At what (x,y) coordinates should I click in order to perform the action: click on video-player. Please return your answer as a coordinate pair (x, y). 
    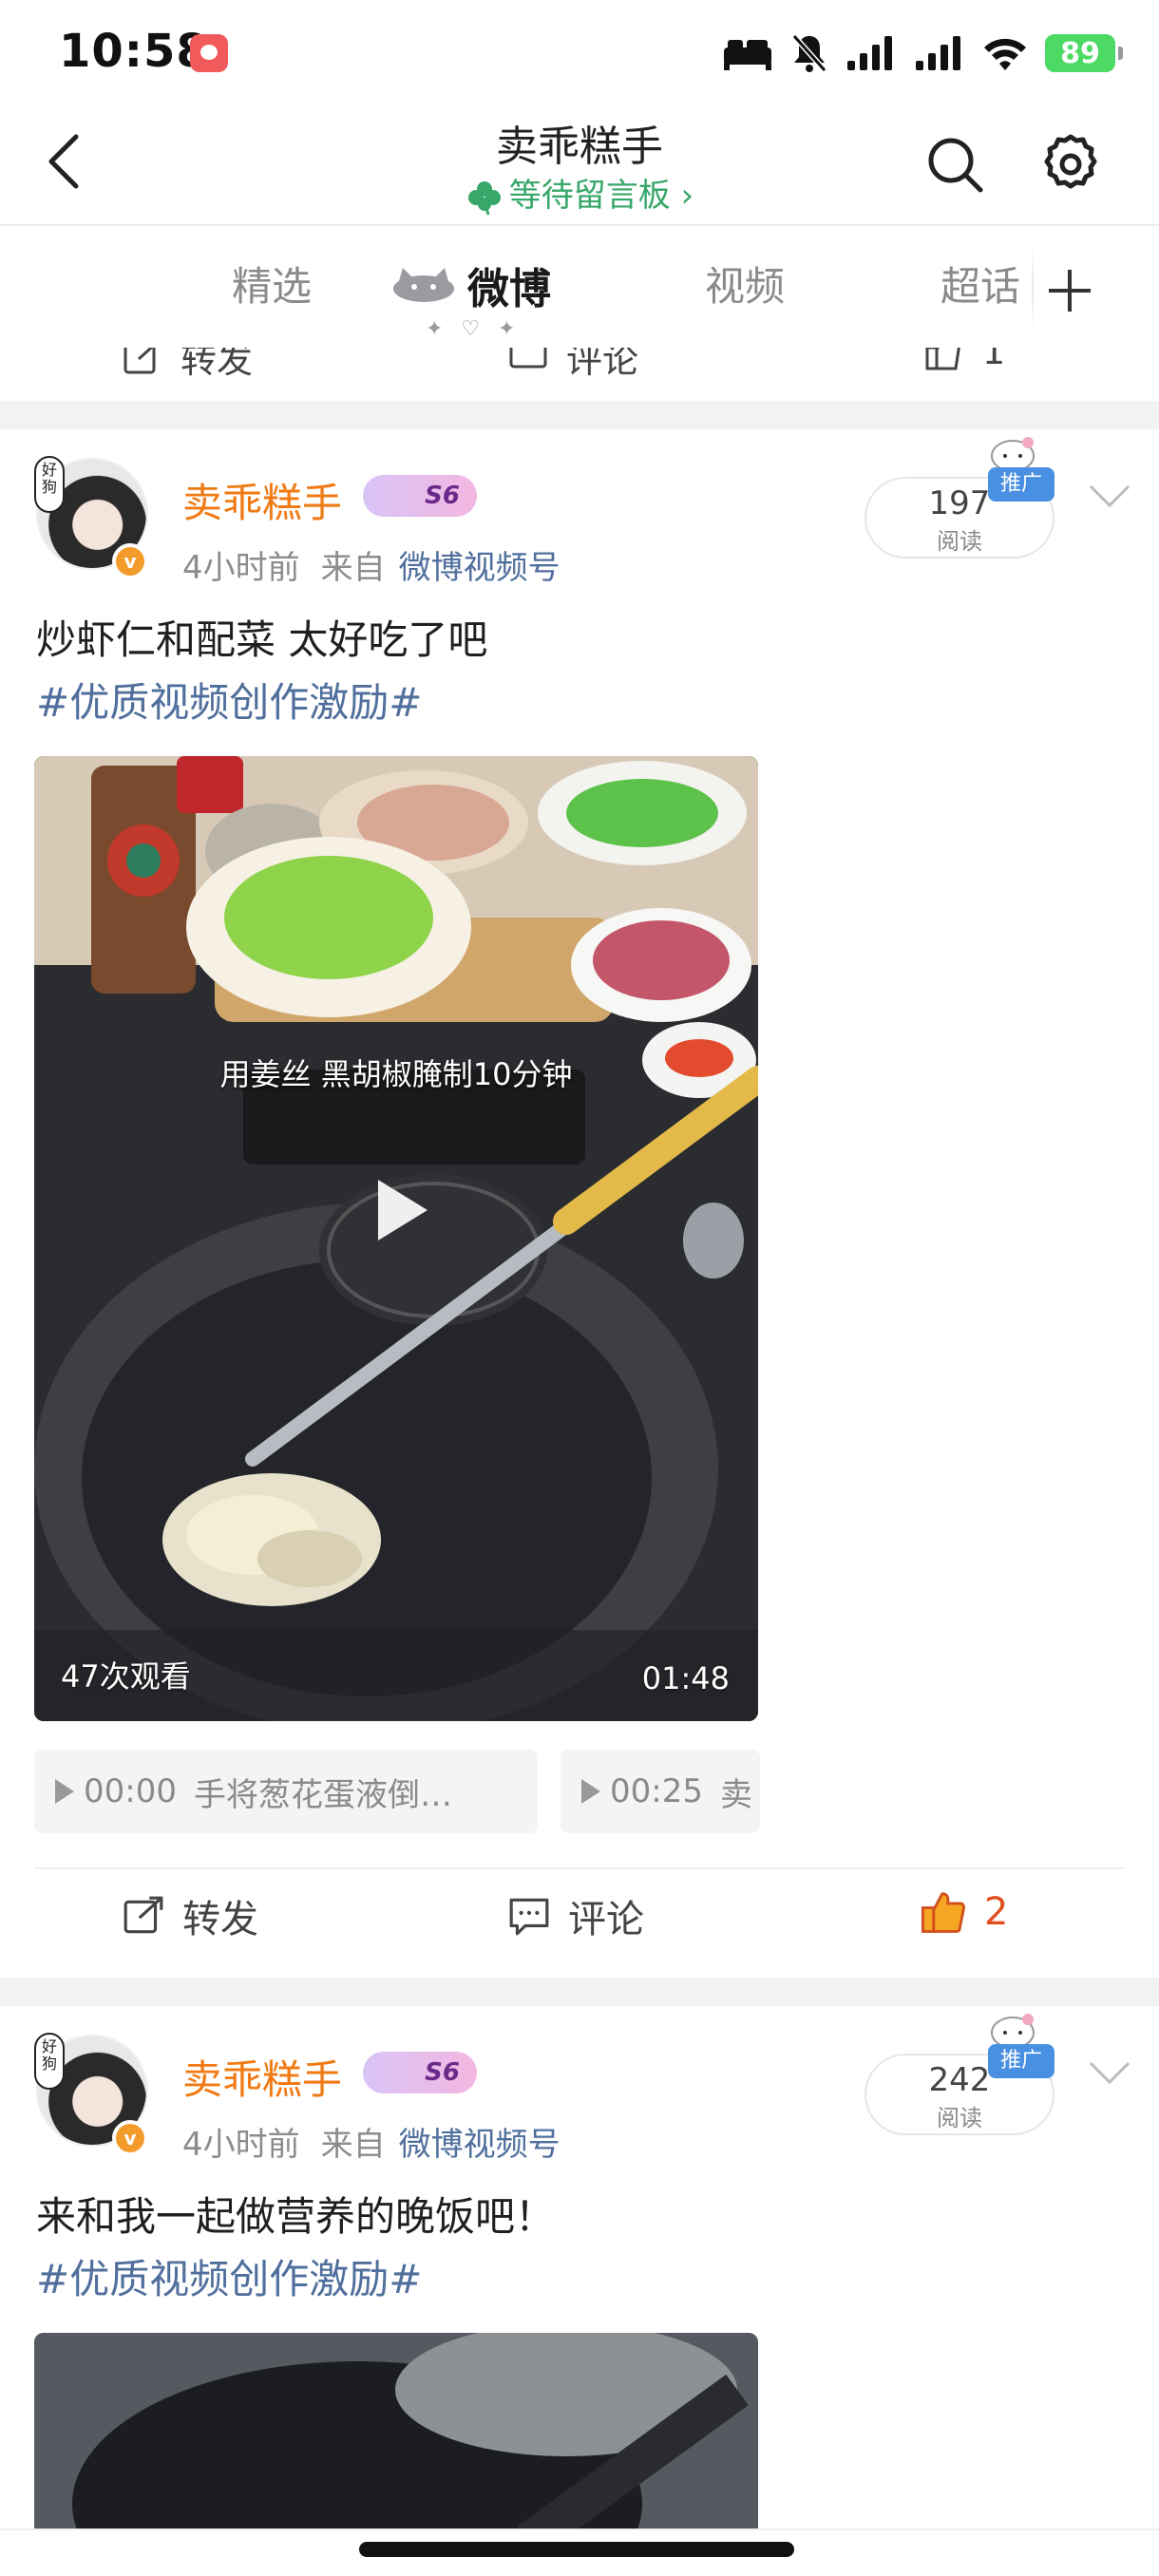
    Looking at the image, I should click on (396, 2431).